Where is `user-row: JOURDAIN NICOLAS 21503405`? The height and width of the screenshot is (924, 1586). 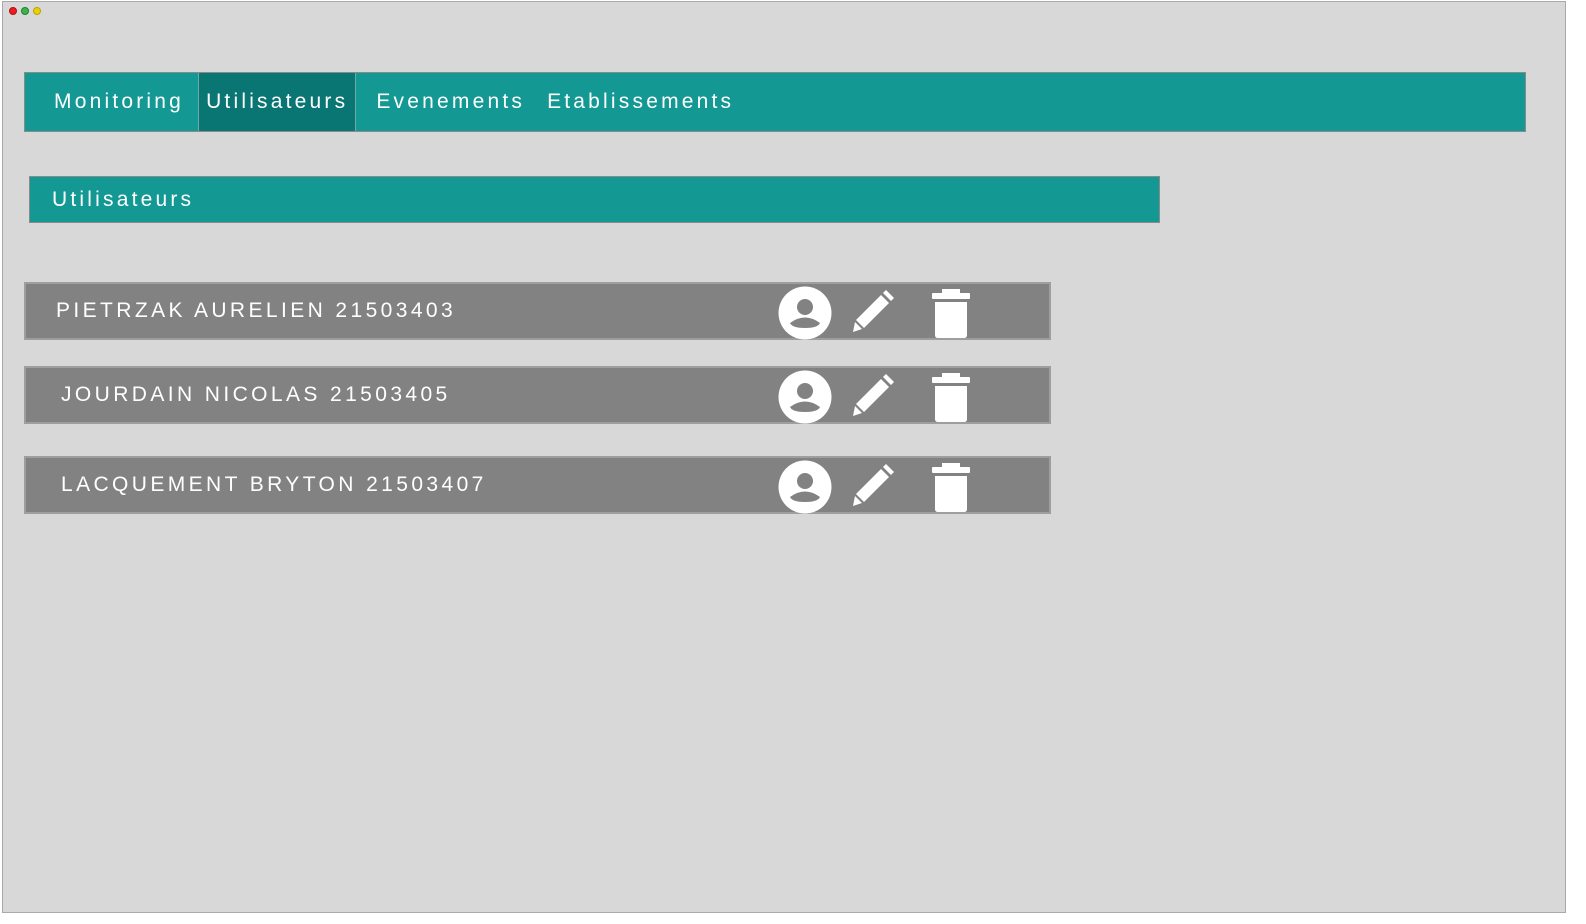
user-row: JOURDAIN NICOLAS 21503405 is located at coordinates (537, 395).